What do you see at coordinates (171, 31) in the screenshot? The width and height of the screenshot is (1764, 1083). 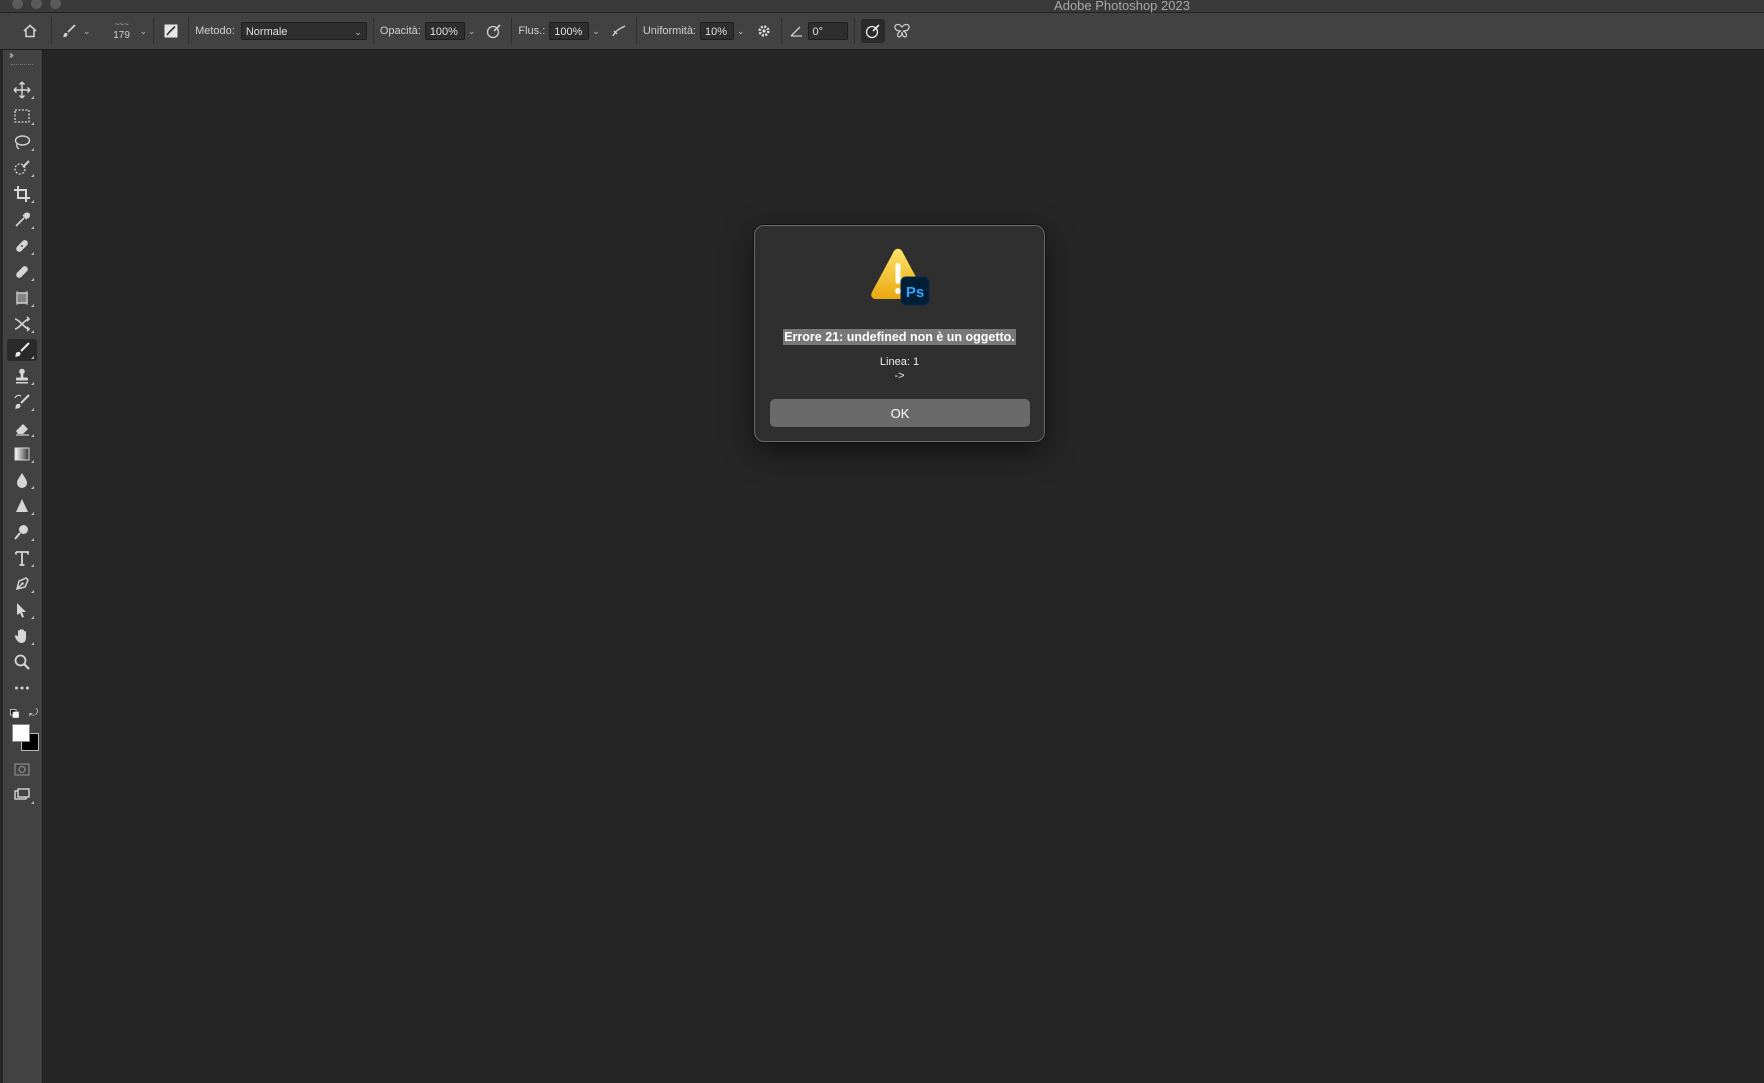 I see `brush-settings-panel-icon` at bounding box center [171, 31].